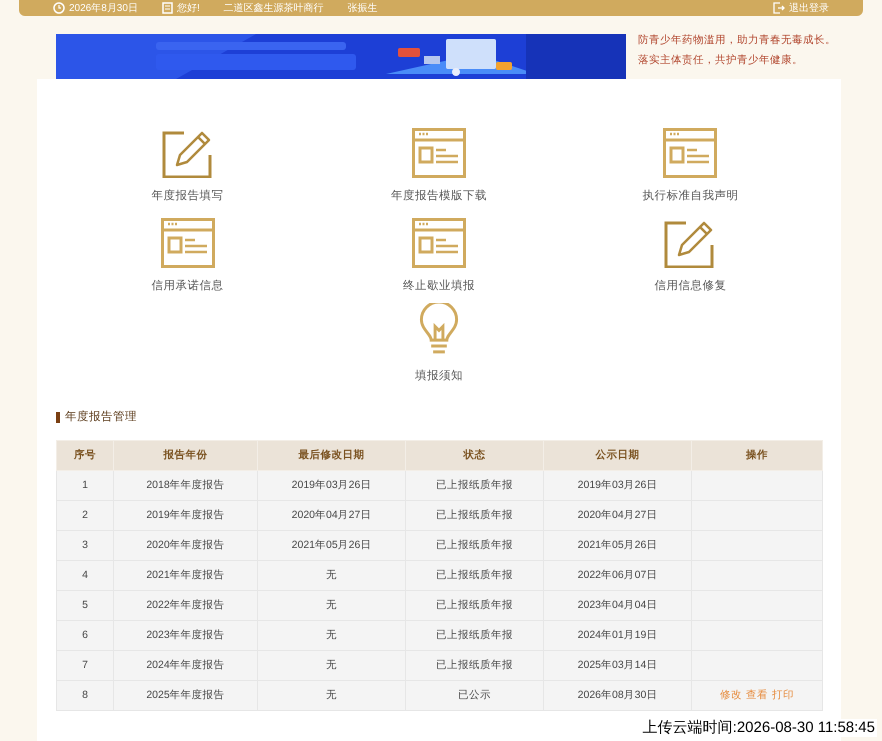  What do you see at coordinates (618, 635) in the screenshot?
I see `table-cell: 2024年01月19日` at bounding box center [618, 635].